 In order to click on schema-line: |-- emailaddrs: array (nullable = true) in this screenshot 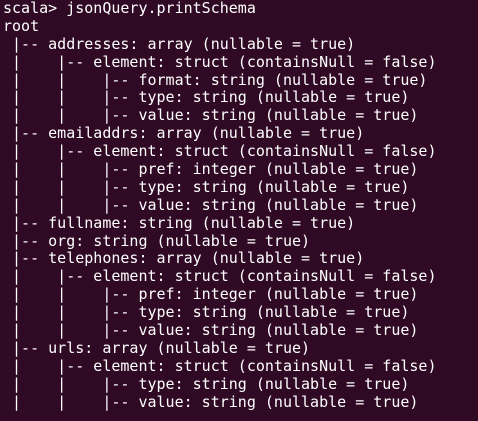, I will do `click(184, 133)`.